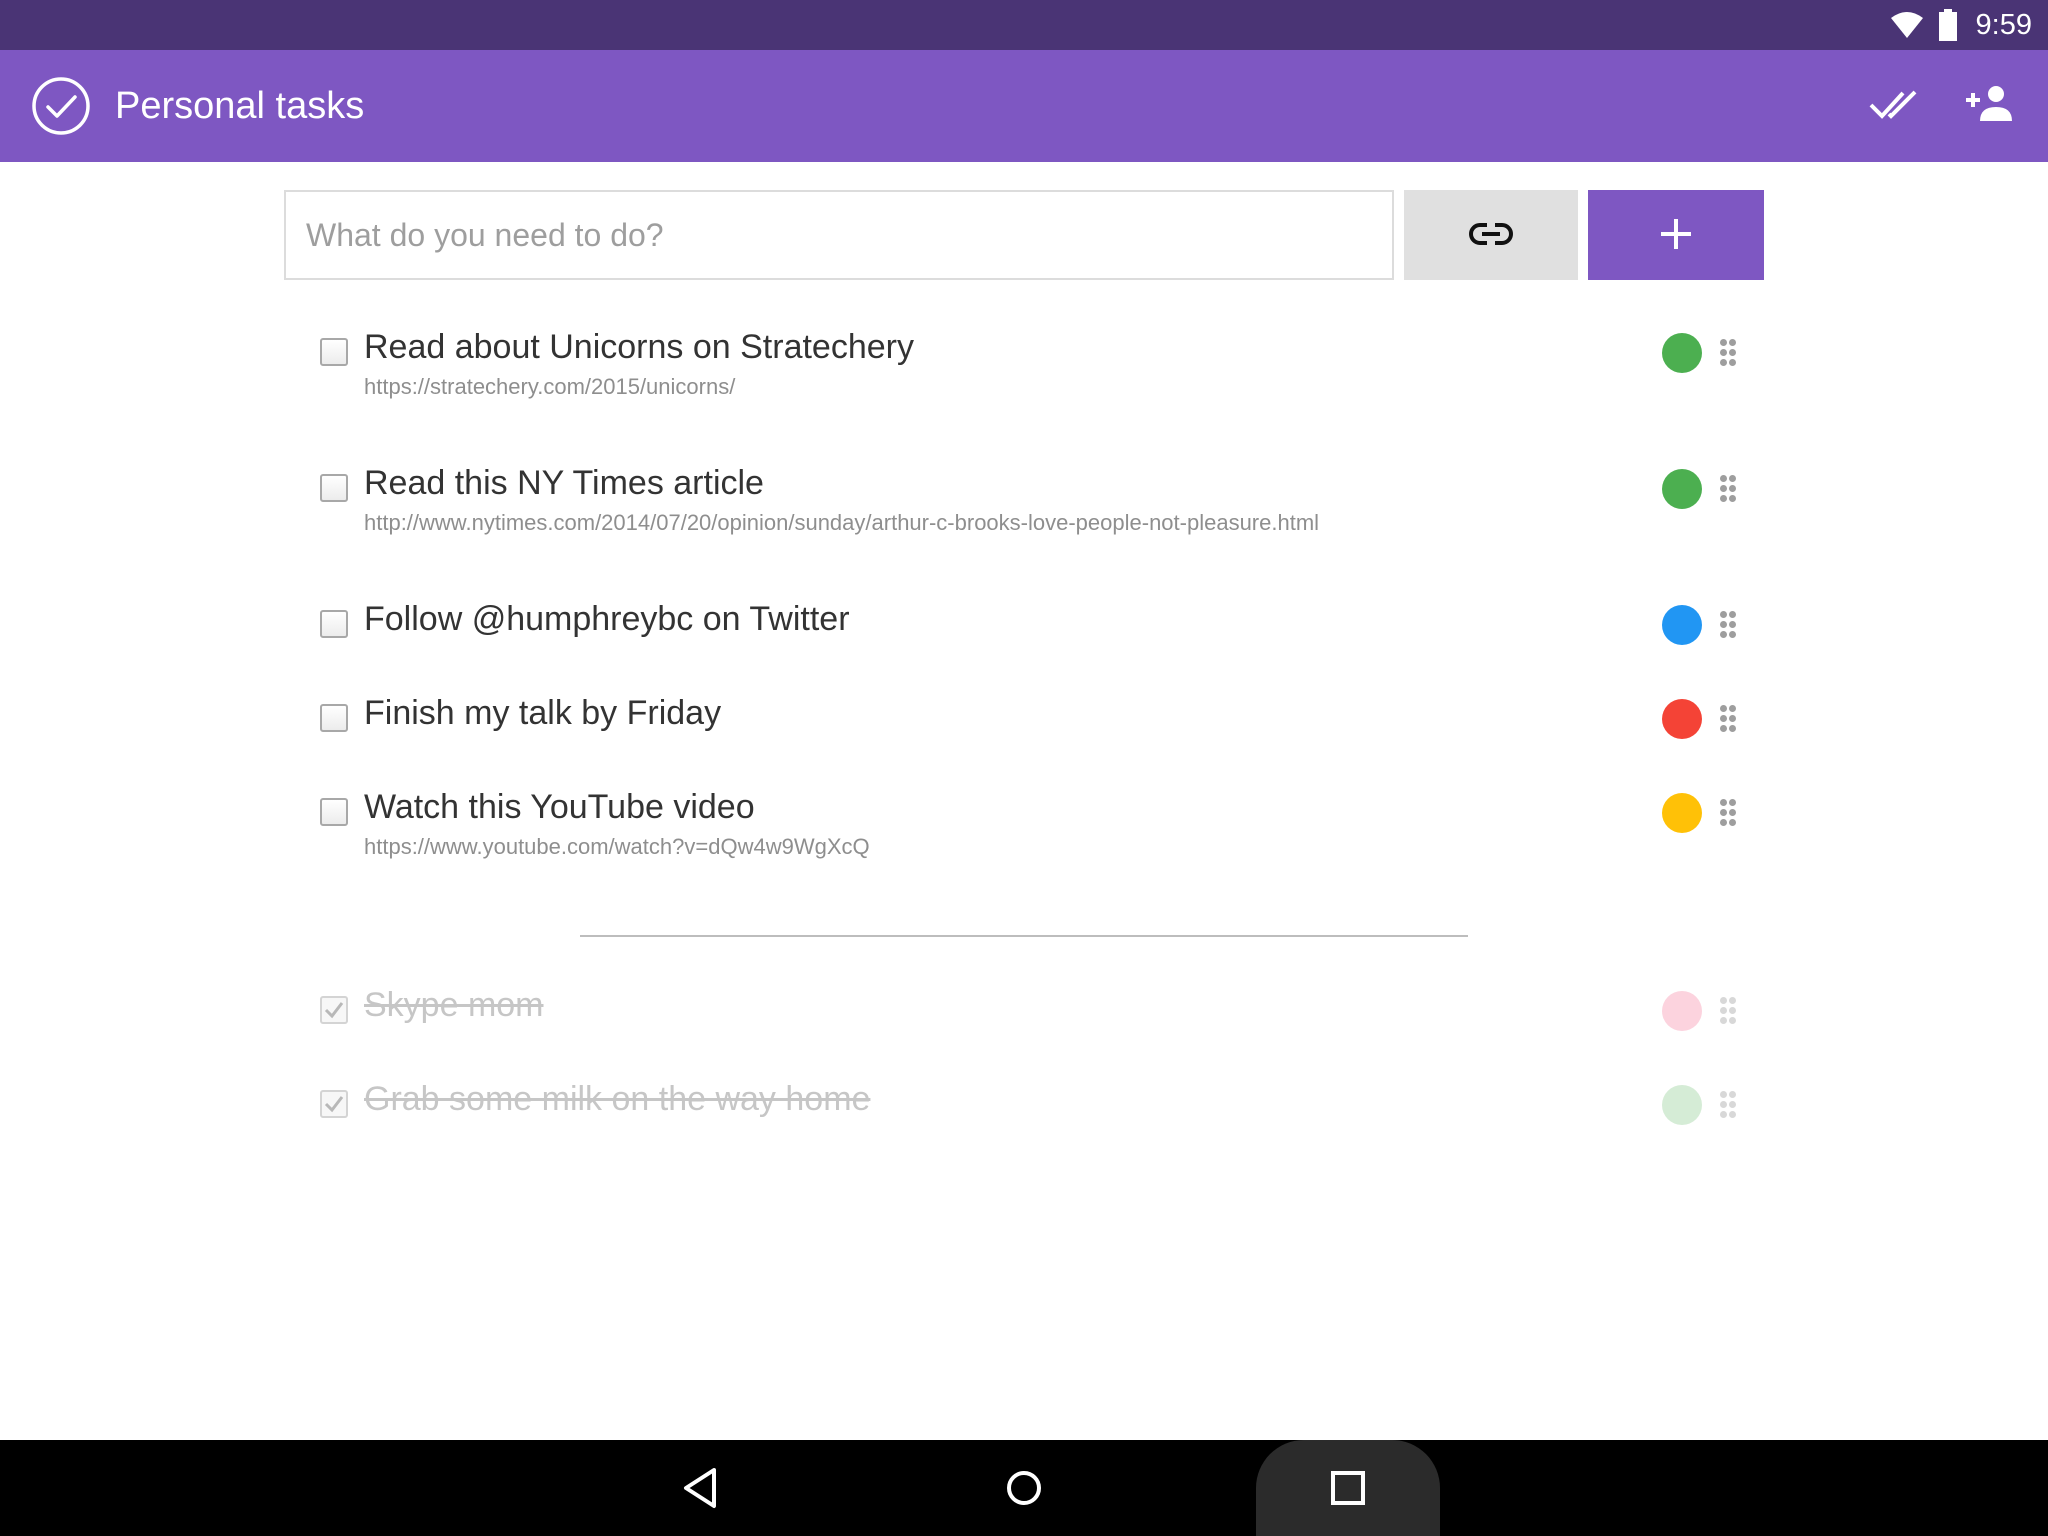  I want to click on task-title: Watch this YouTube video, so click(559, 807).